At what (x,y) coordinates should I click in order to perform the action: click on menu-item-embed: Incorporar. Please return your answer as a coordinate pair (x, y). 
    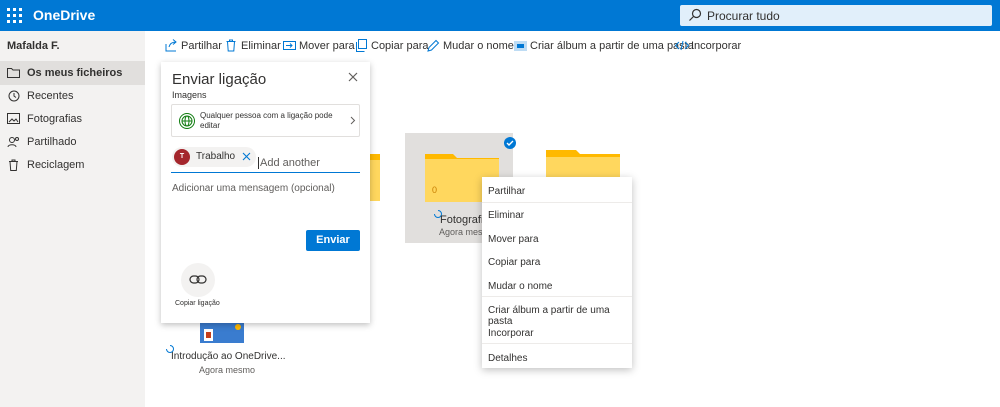
    Looking at the image, I should click on (557, 332).